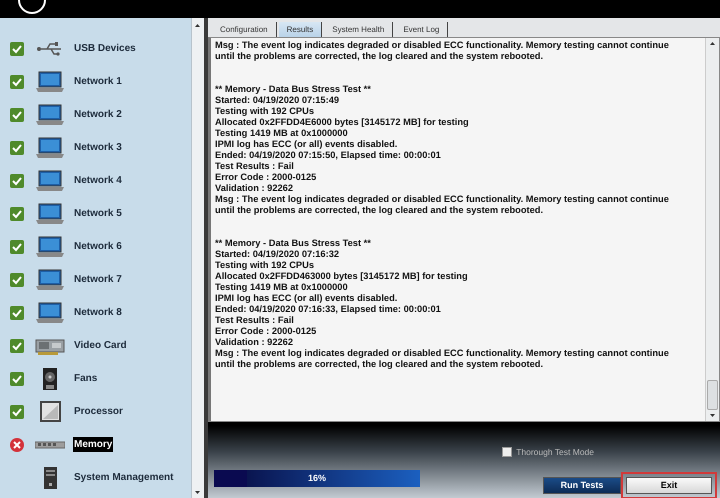  I want to click on error-icon, so click(17, 445).